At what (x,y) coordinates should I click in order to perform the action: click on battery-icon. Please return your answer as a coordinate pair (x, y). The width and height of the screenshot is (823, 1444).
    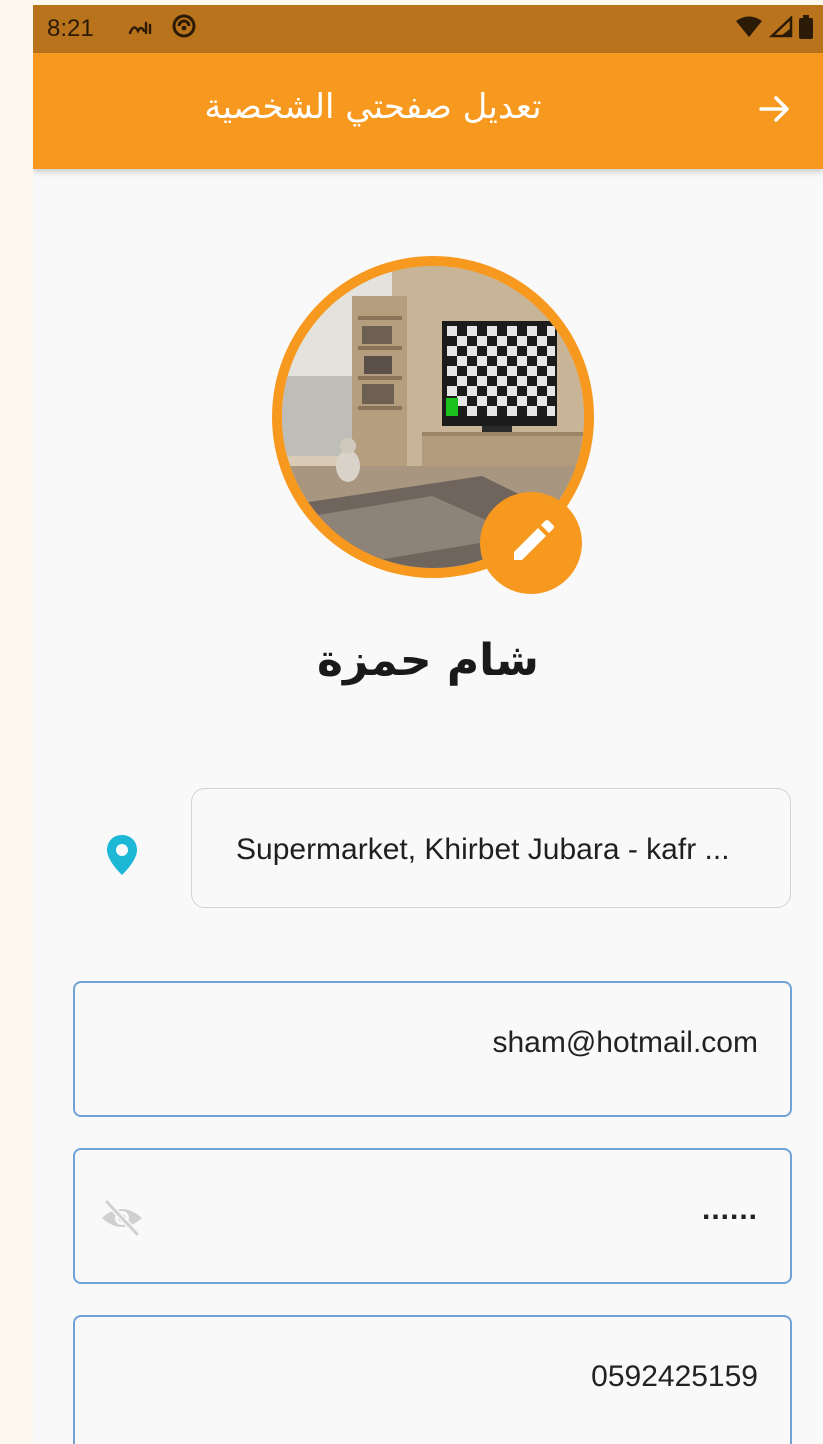
    Looking at the image, I should click on (806, 27).